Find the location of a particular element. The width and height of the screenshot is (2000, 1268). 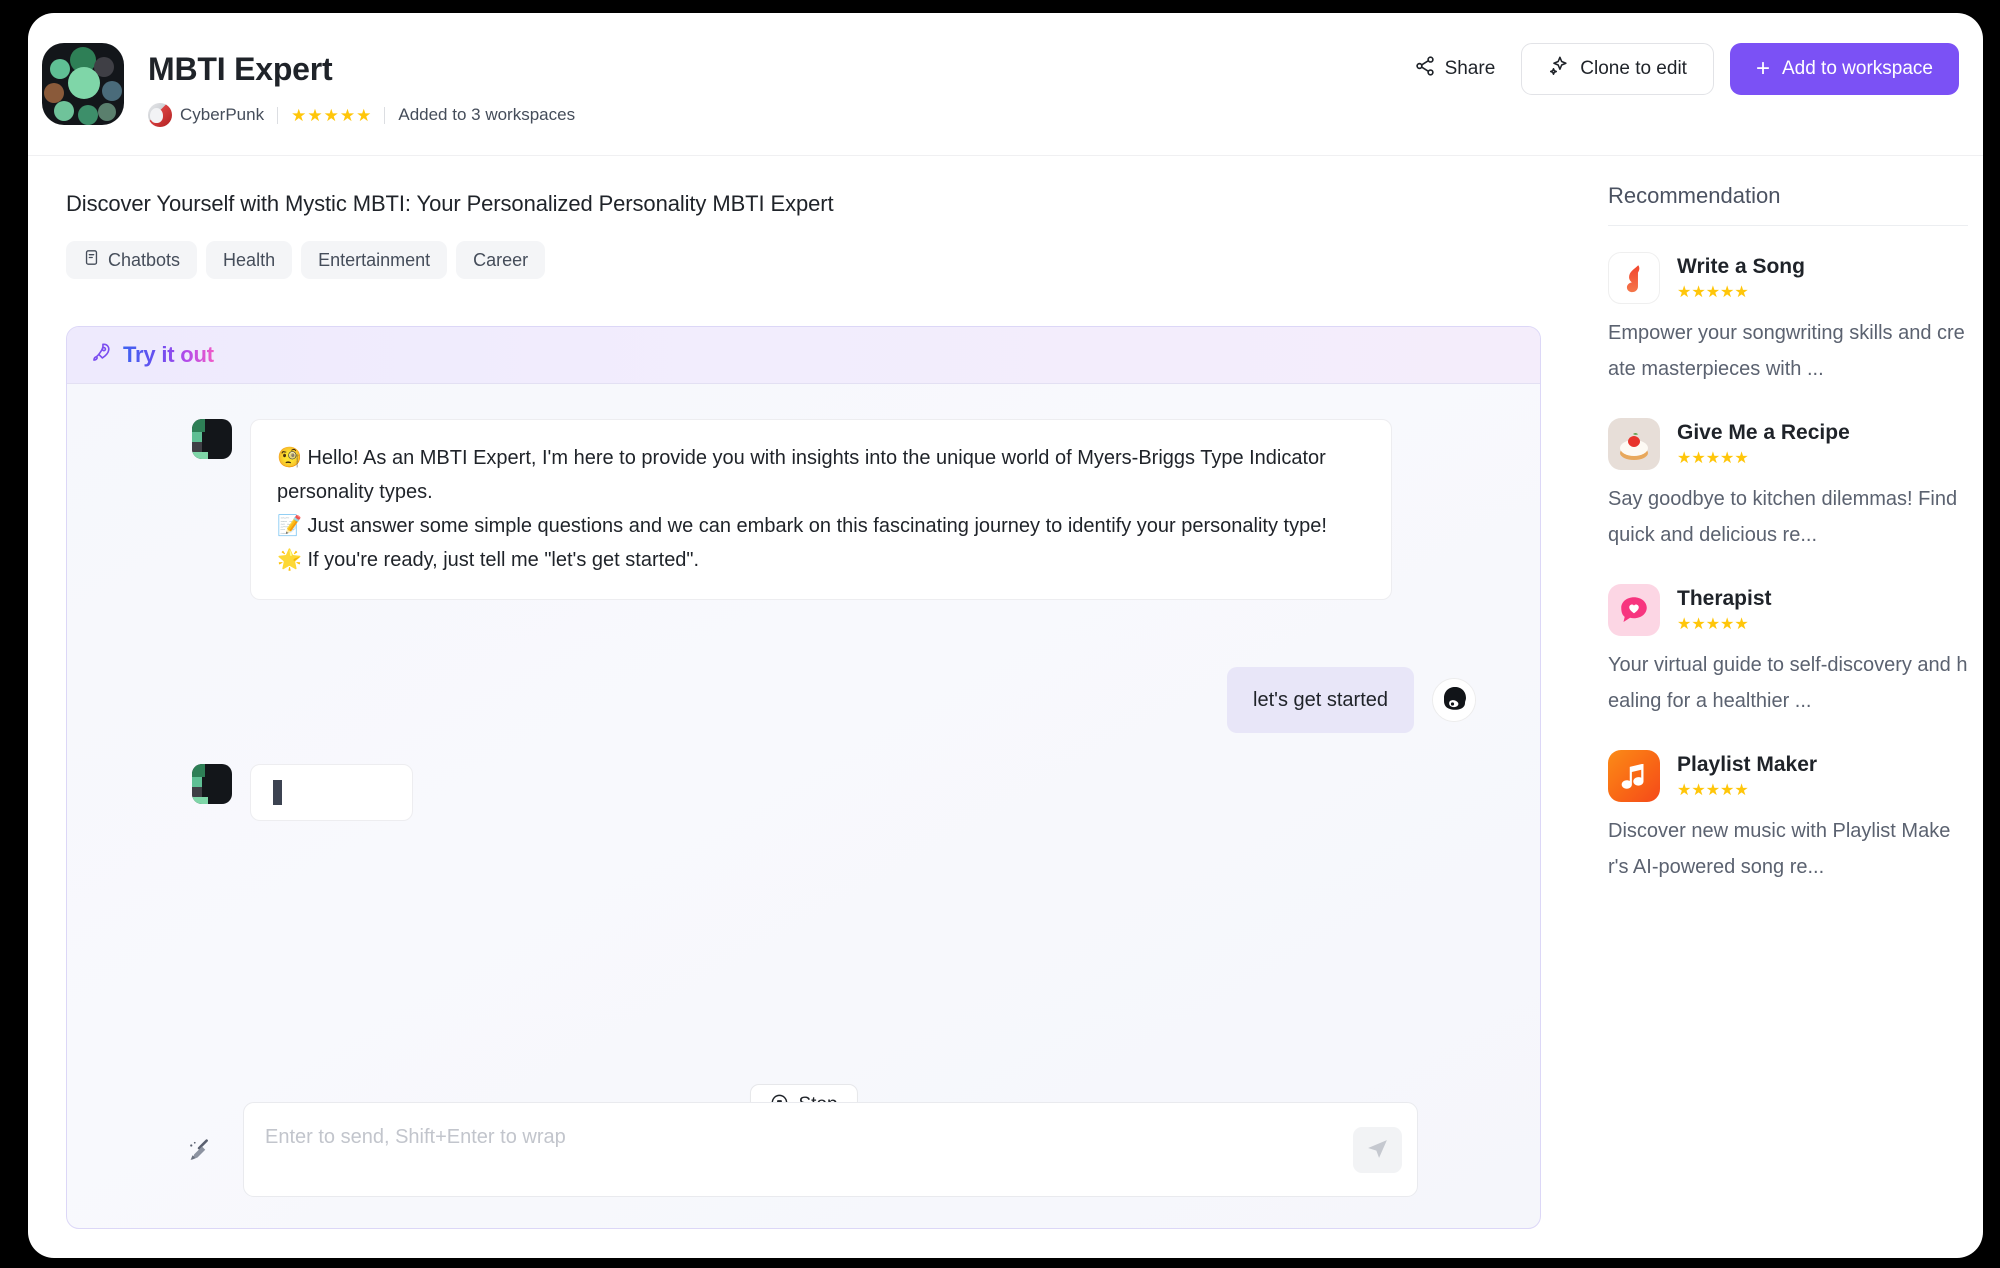

tag-chatbots: Chatbots is located at coordinates (132, 260).